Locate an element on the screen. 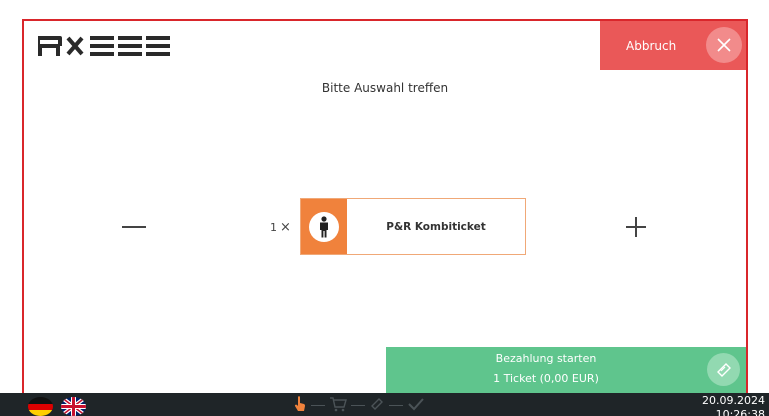  progress-steps is located at coordinates (359, 405).